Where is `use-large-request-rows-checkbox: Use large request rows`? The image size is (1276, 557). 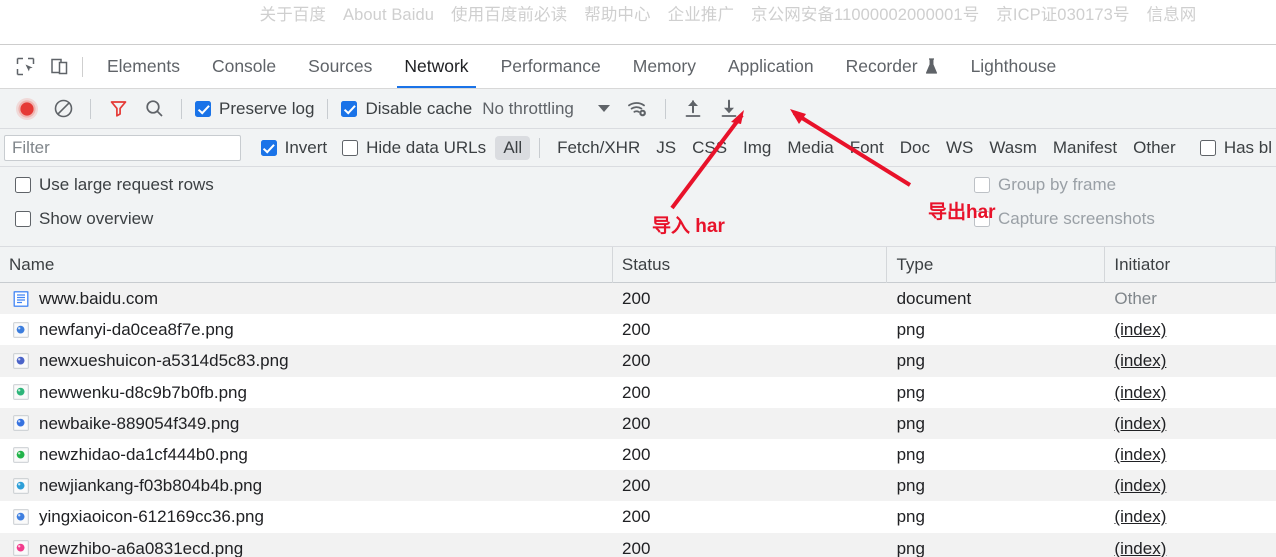
use-large-request-rows-checkbox: Use large request rows is located at coordinates (114, 185).